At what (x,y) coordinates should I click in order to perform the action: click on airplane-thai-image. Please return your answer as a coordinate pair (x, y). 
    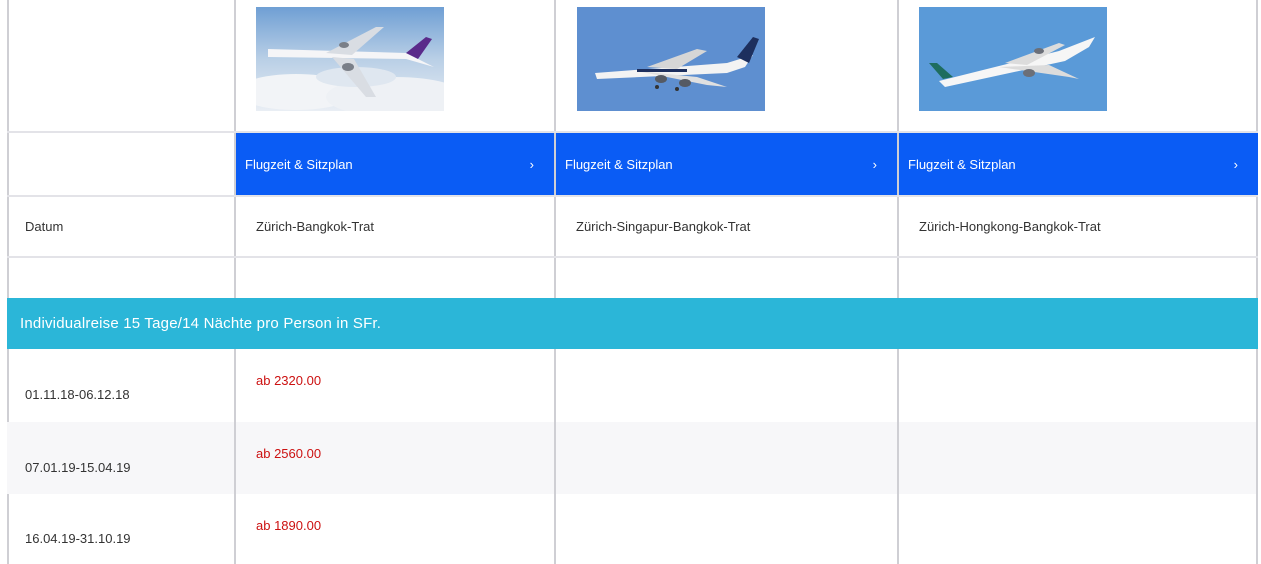
    Looking at the image, I should click on (350, 59).